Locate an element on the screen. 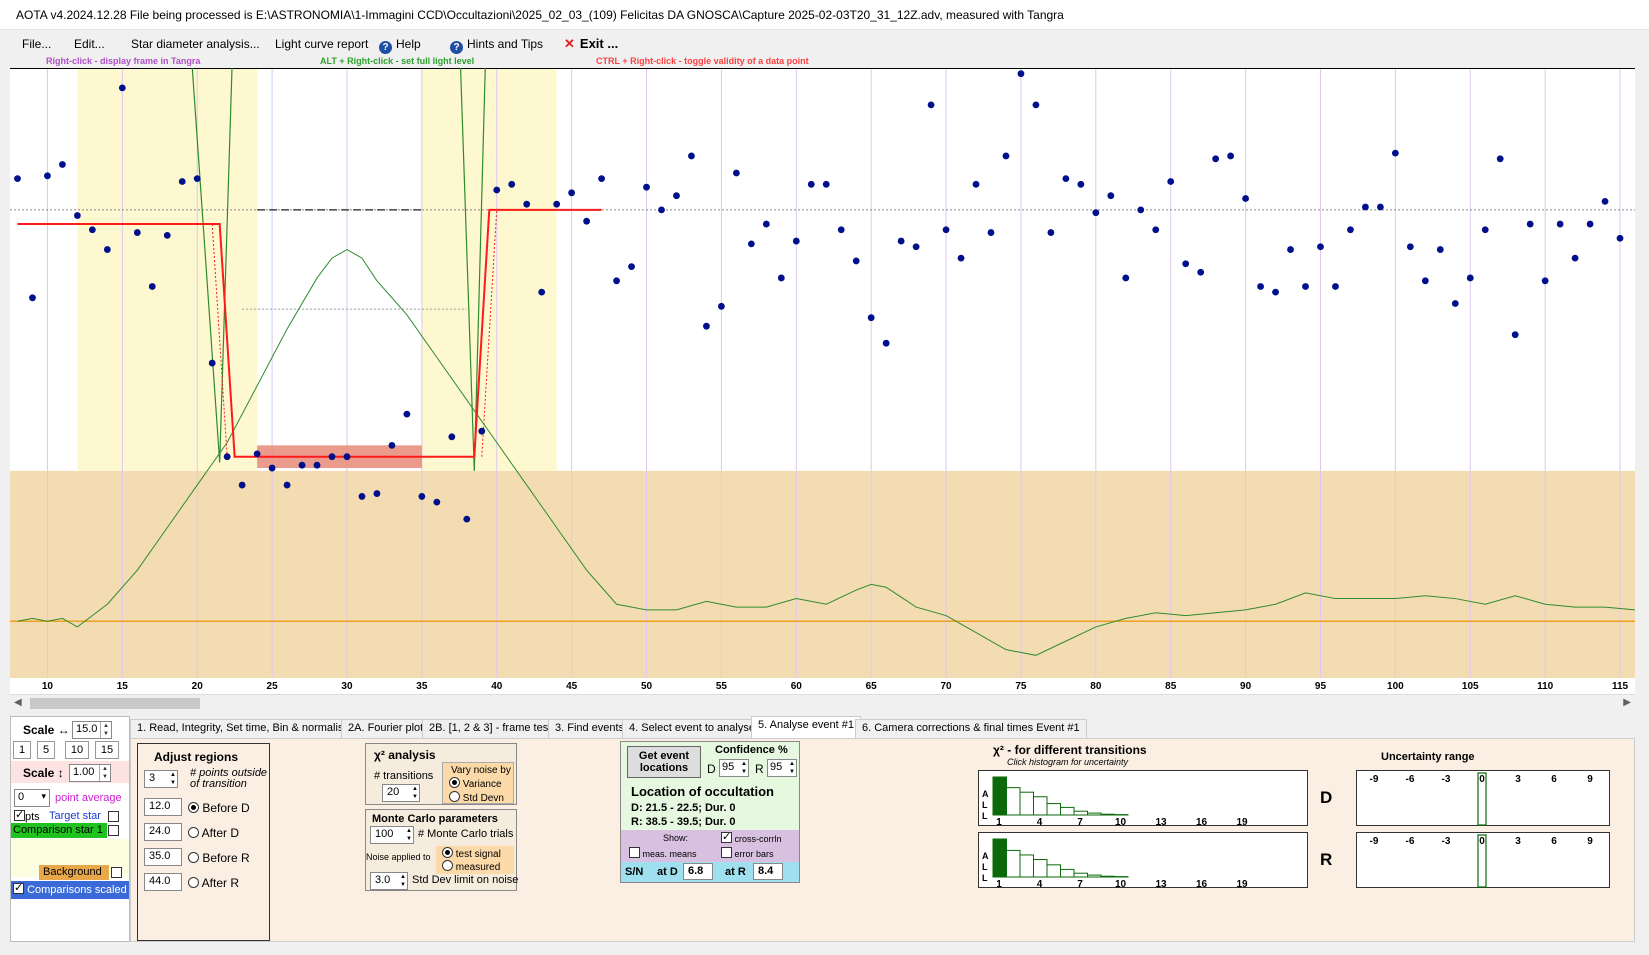 The width and height of the screenshot is (1649, 955). measured-radio: measured is located at coordinates (471, 866).